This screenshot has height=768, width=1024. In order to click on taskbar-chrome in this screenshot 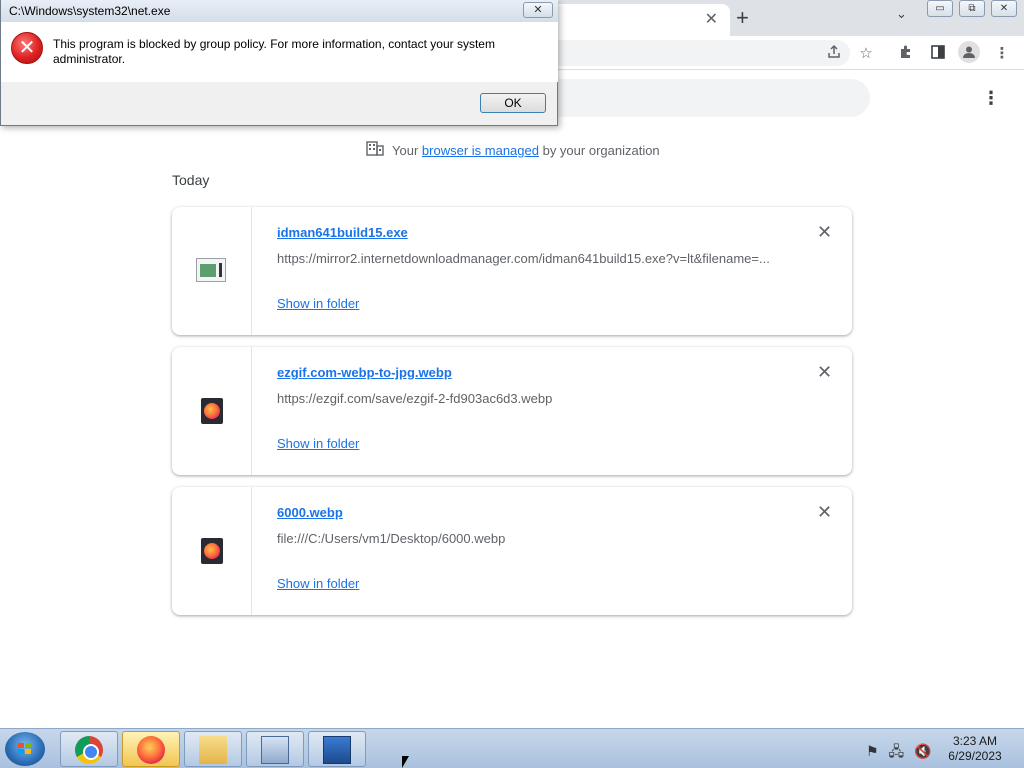, I will do `click(89, 749)`.